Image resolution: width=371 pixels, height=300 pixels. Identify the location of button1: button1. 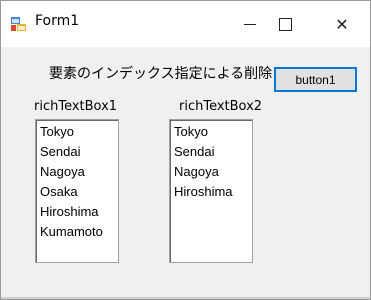
(315, 79).